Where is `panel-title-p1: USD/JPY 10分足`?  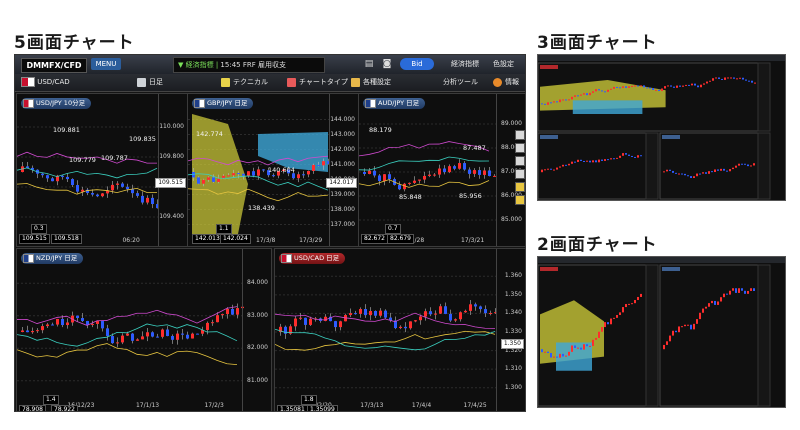
panel-title-p1: USD/JPY 10分足 is located at coordinates (56, 103).